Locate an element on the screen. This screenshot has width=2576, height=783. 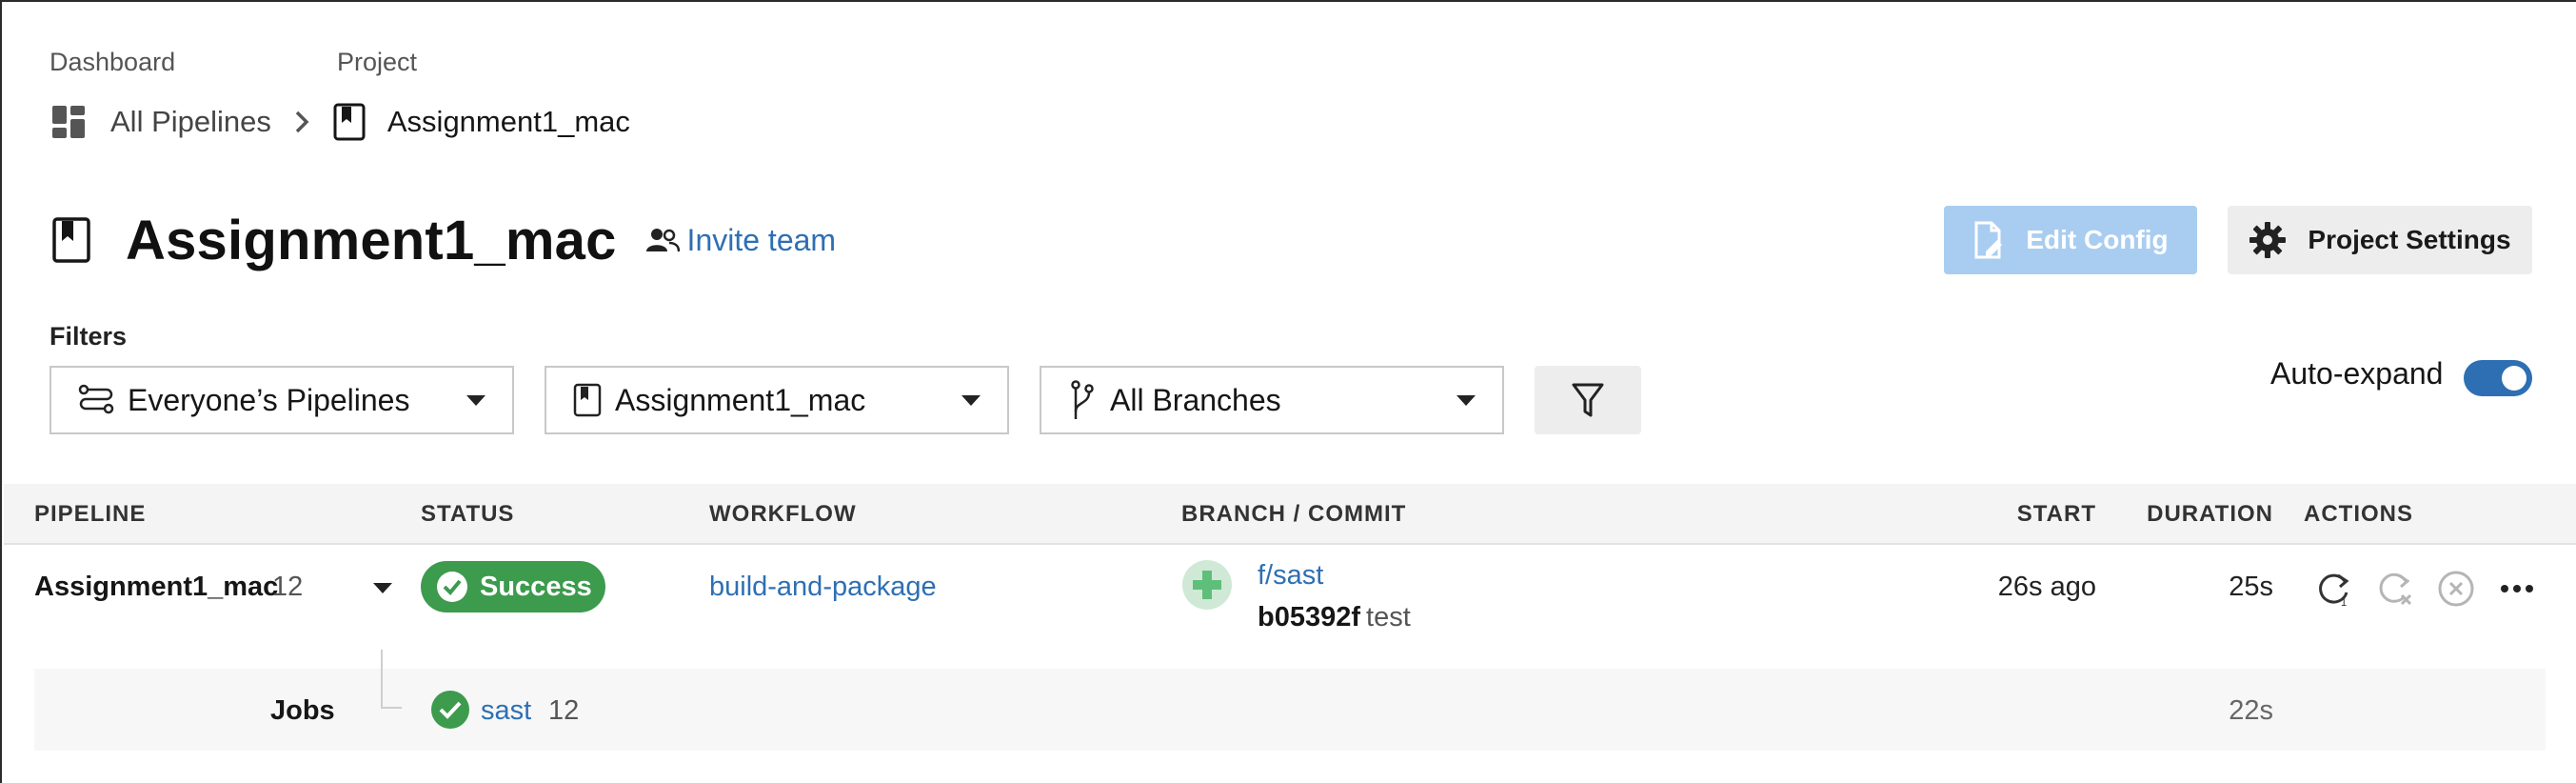
rerun-button: 1 is located at coordinates (2334, 589).